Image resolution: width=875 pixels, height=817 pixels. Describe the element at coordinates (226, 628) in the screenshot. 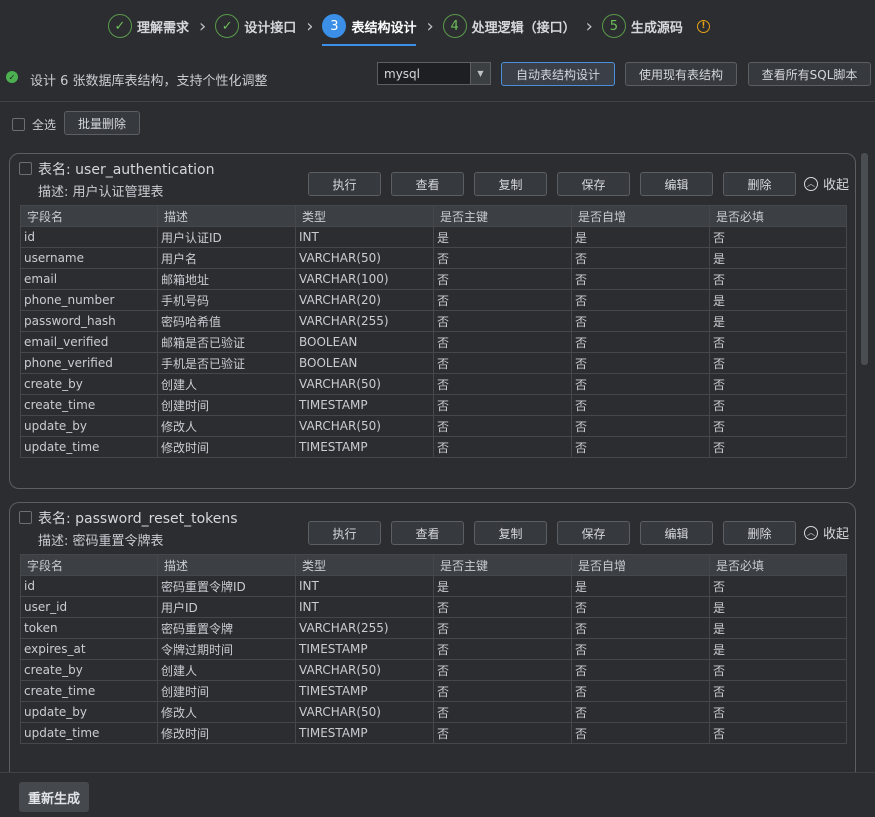

I see `table-cell: 密码重置令牌` at that location.